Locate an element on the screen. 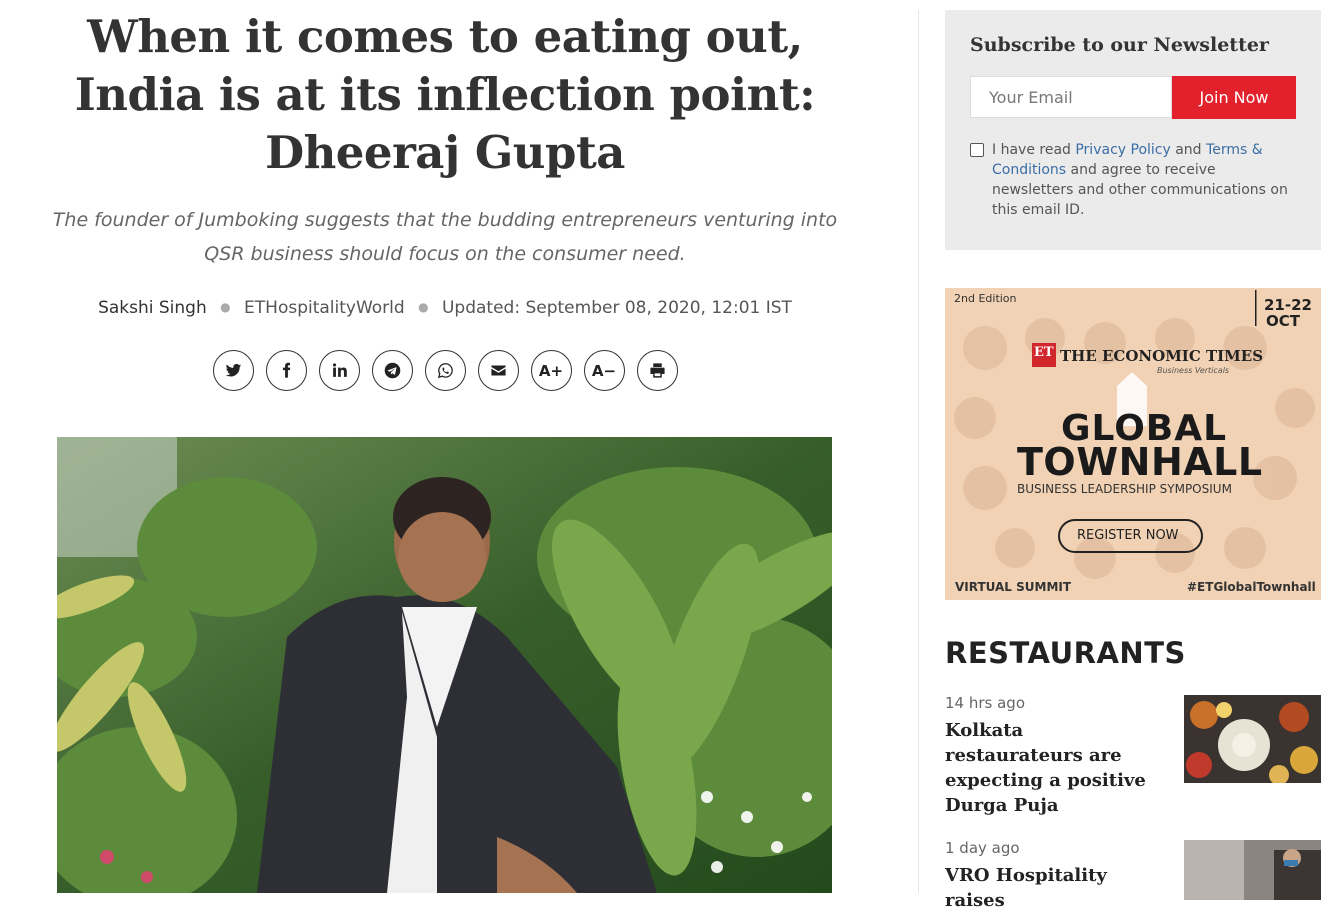 The width and height of the screenshot is (1339, 913). telegram-share-button is located at coordinates (392, 370).